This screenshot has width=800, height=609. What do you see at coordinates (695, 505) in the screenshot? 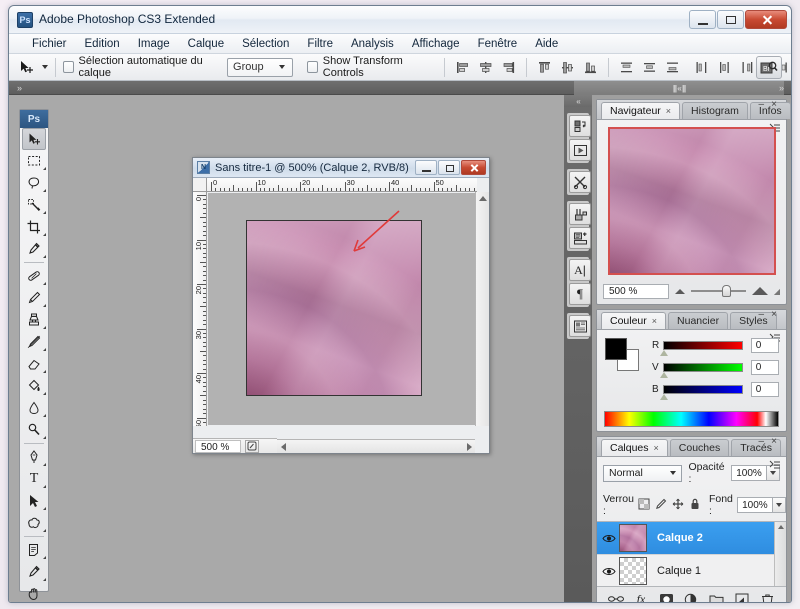
I see `lock-all-icon` at bounding box center [695, 505].